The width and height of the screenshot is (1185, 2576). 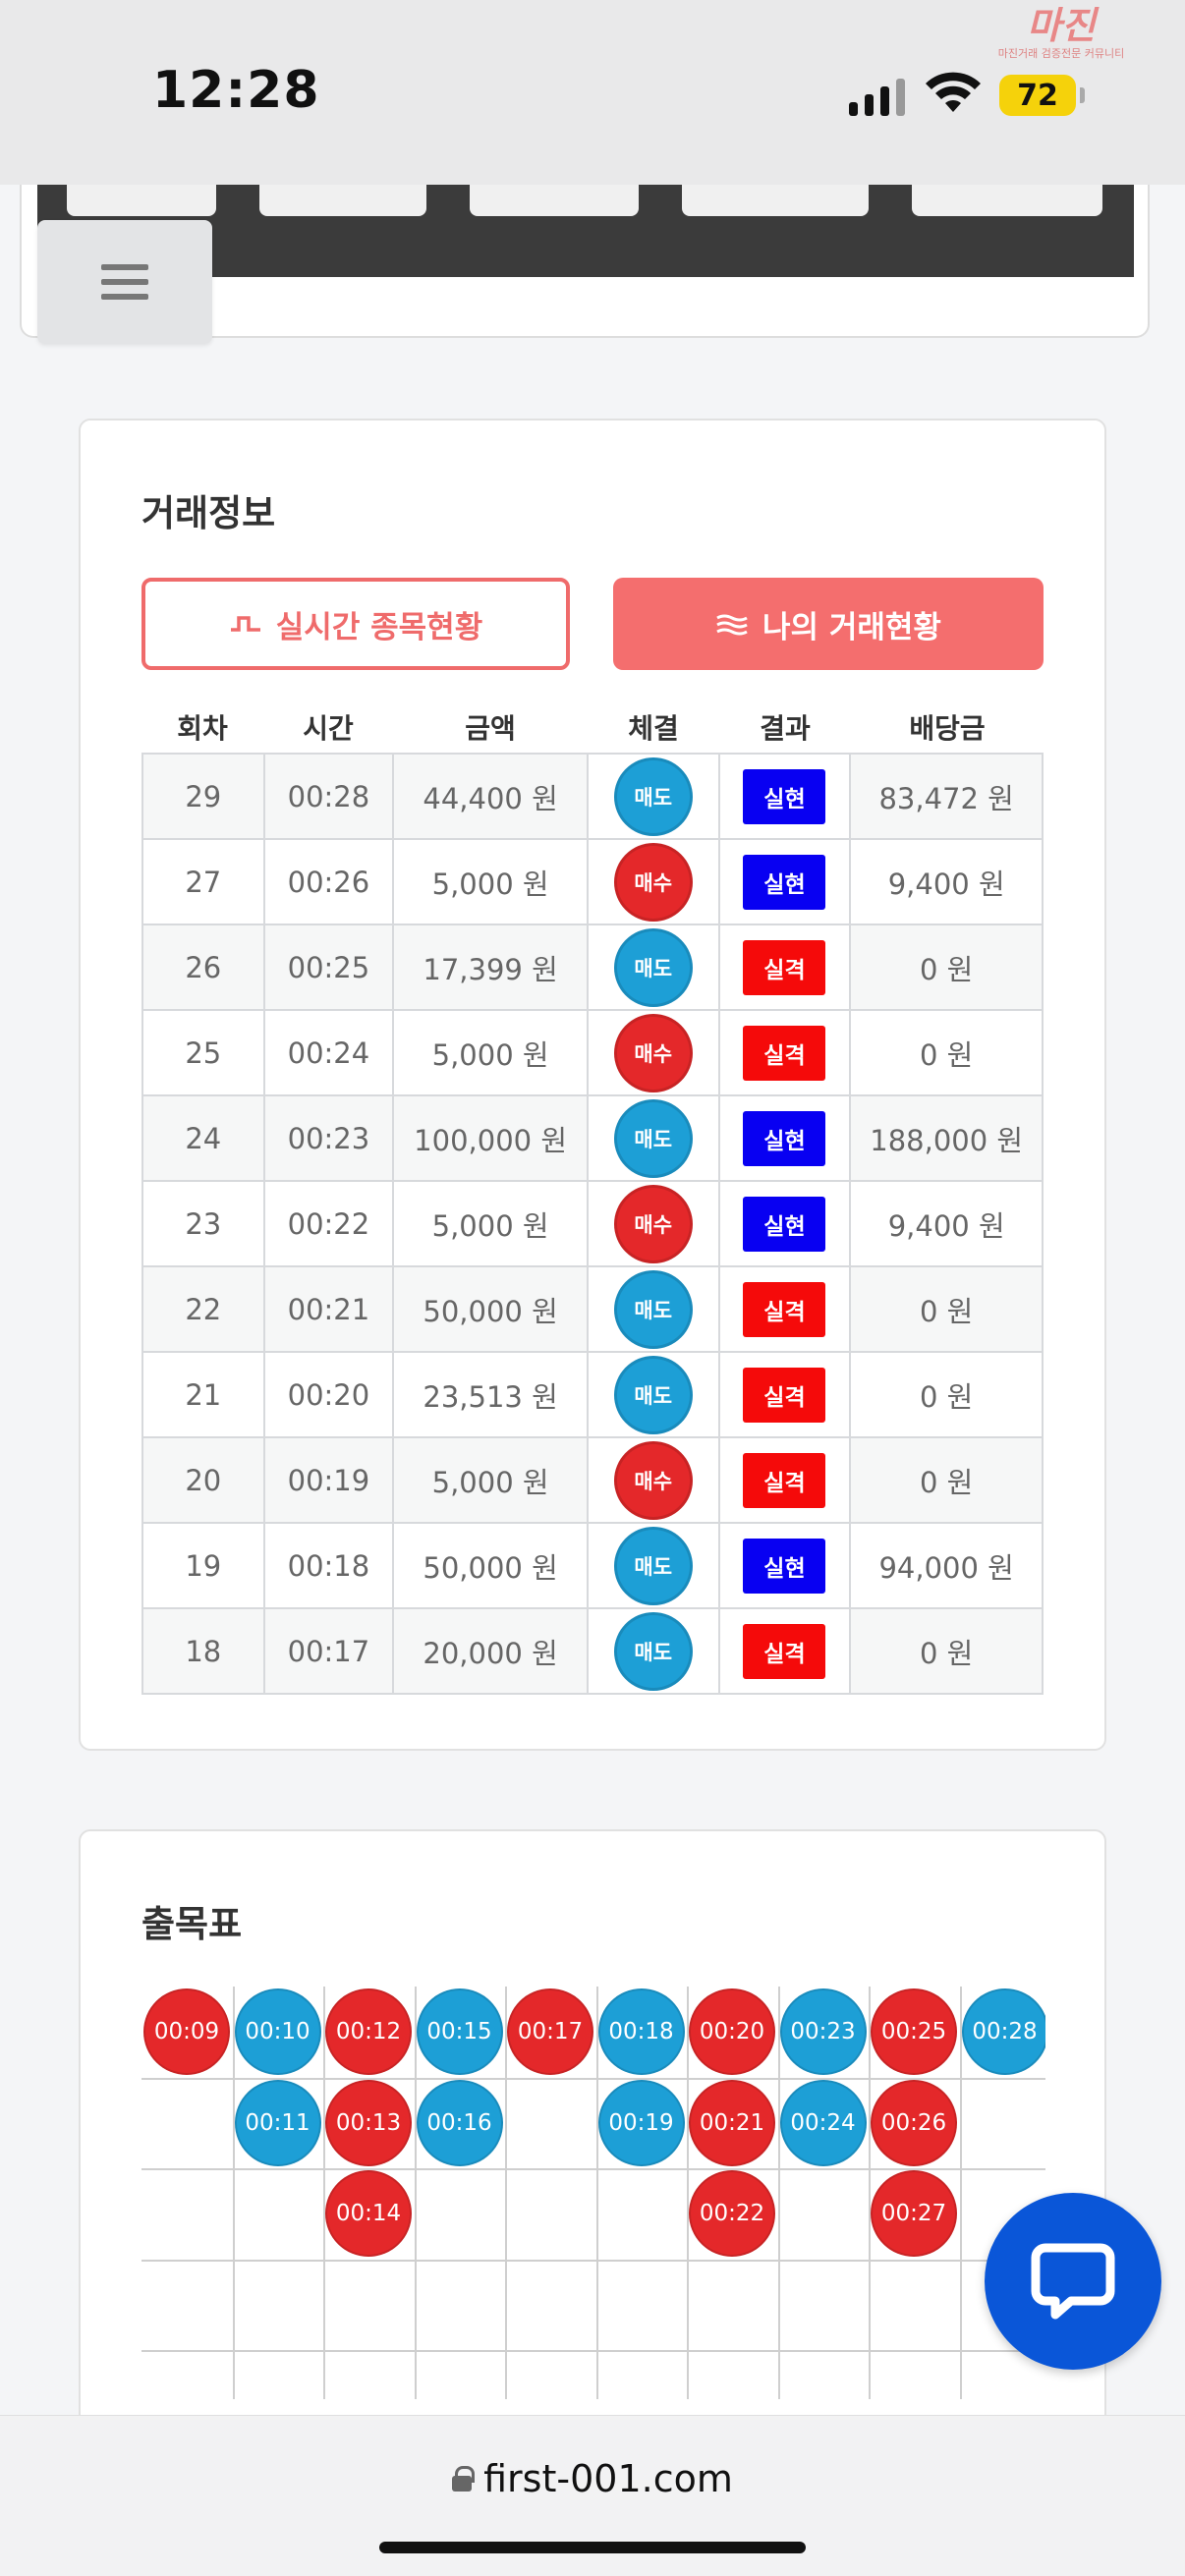 I want to click on table-row: 21 00:20 23,513 원 매도 실격 0 원, so click(x=592, y=1394).